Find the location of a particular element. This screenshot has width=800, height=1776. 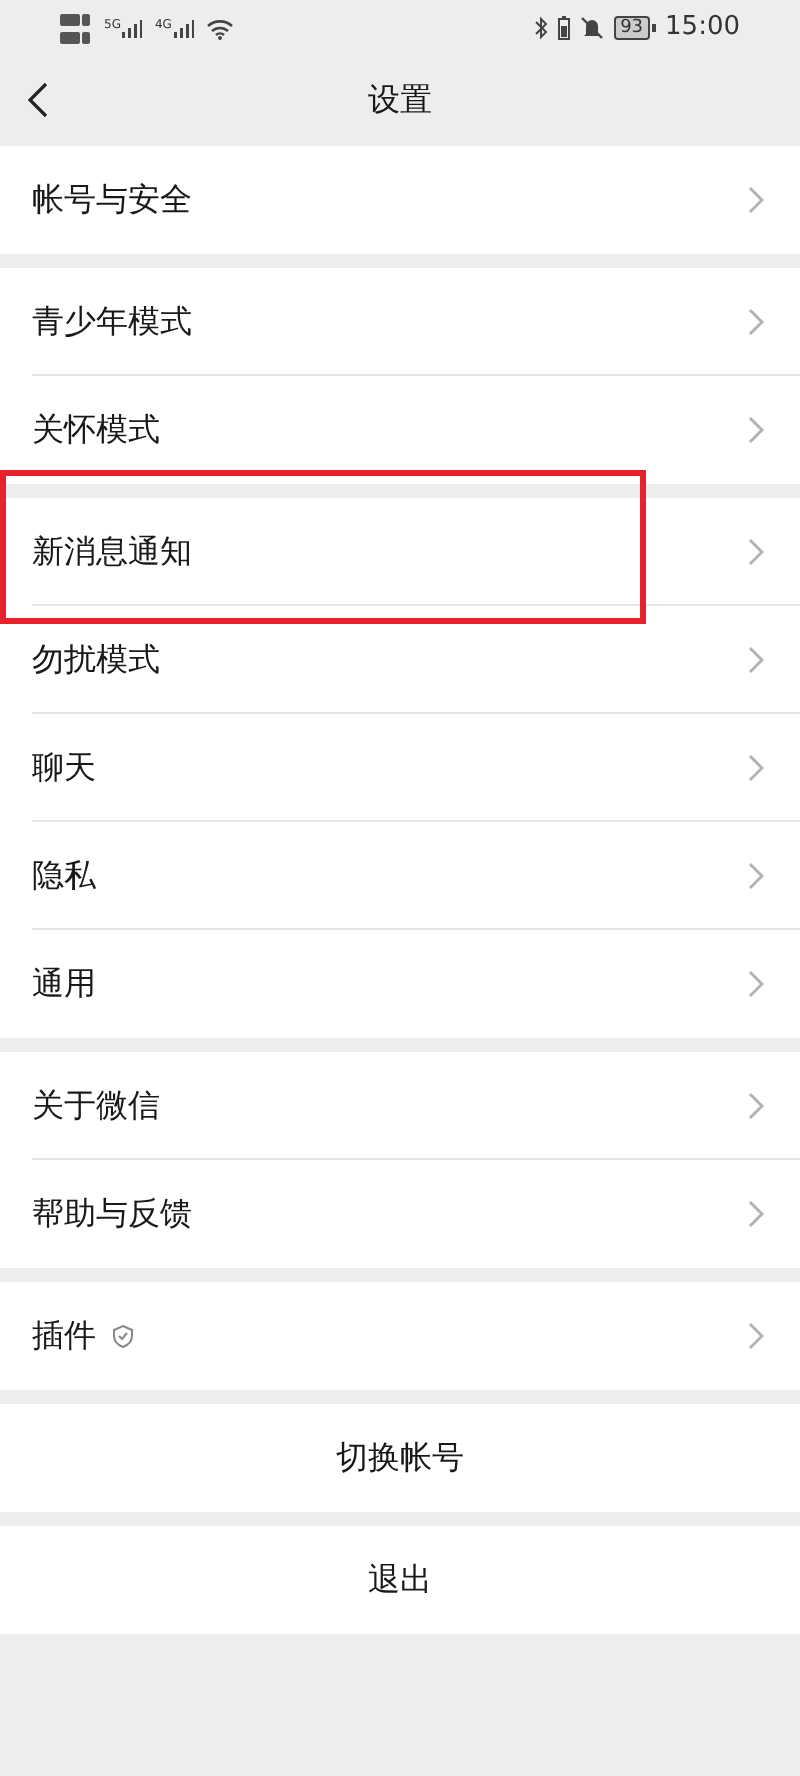

setting-label: 隐私 is located at coordinates (64, 875).